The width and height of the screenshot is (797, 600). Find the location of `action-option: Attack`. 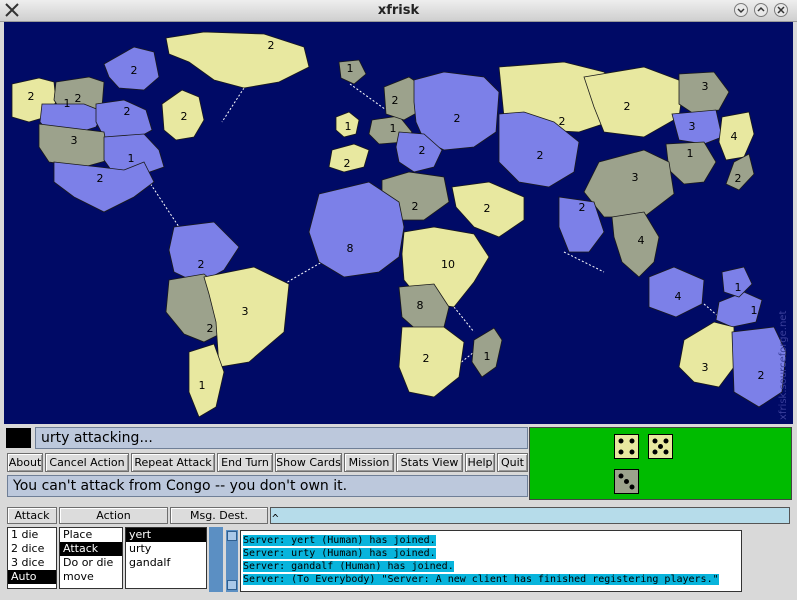

action-option: Attack is located at coordinates (91, 549).